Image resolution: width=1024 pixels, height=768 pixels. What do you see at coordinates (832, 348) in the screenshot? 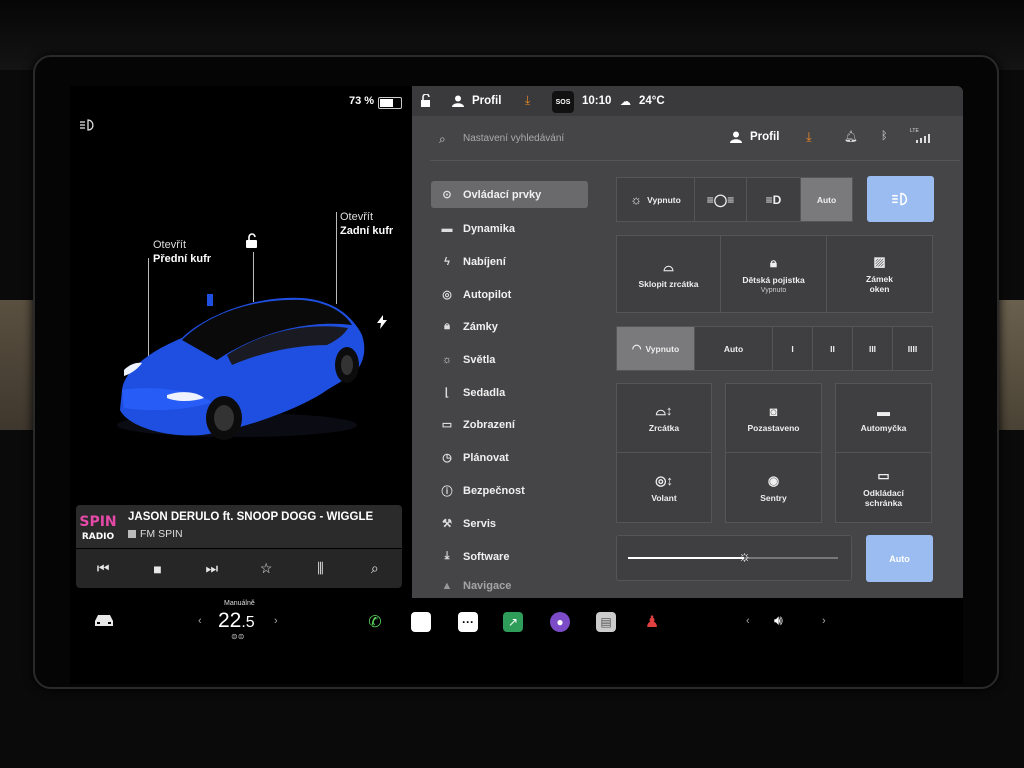
I see `wipers-speed-2-button: II` at bounding box center [832, 348].